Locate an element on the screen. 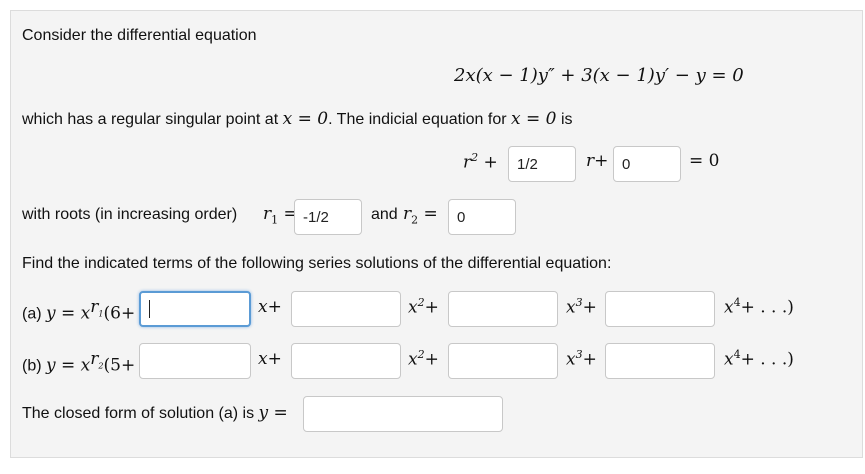  indicial-text: . The indicial equation for is located at coordinates (417, 119).